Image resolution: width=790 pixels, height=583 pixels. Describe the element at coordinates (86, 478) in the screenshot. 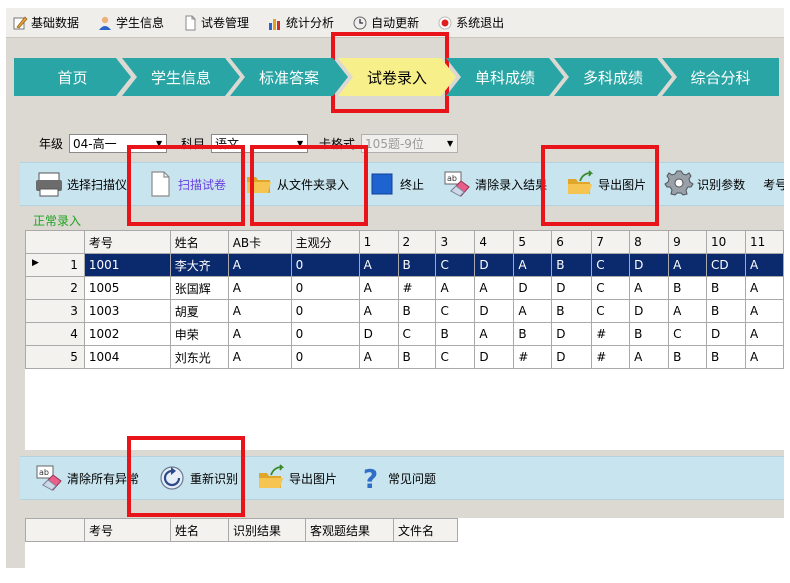

I see `clear-all-exceptions-button: ab 清除所有异常` at that location.